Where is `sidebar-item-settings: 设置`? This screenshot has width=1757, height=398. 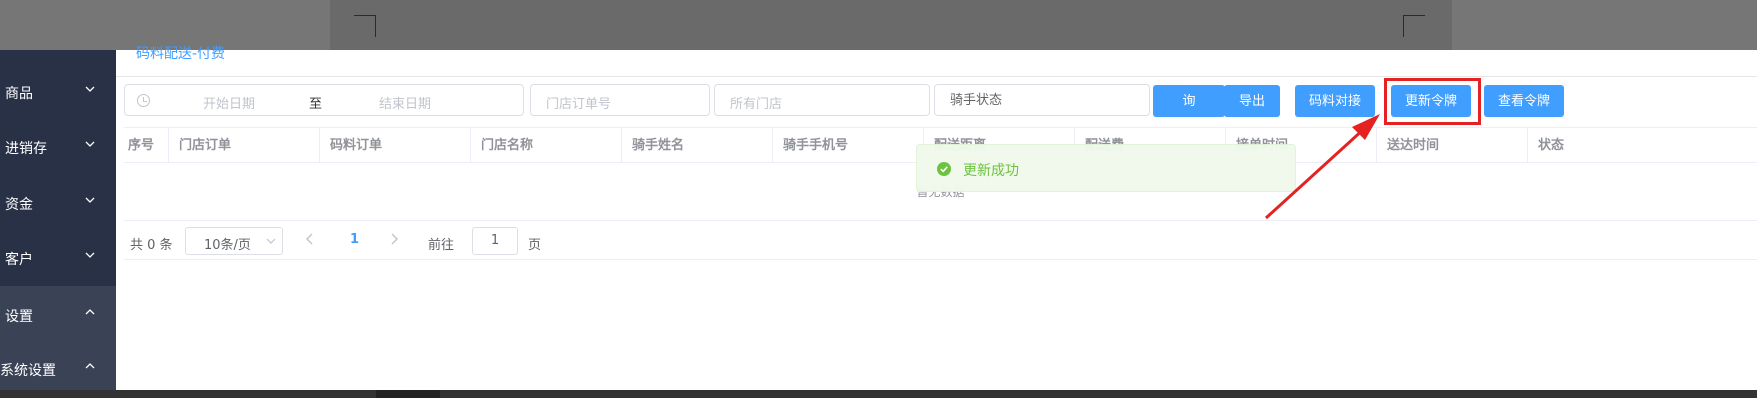
sidebar-item-settings: 设置 is located at coordinates (58, 314).